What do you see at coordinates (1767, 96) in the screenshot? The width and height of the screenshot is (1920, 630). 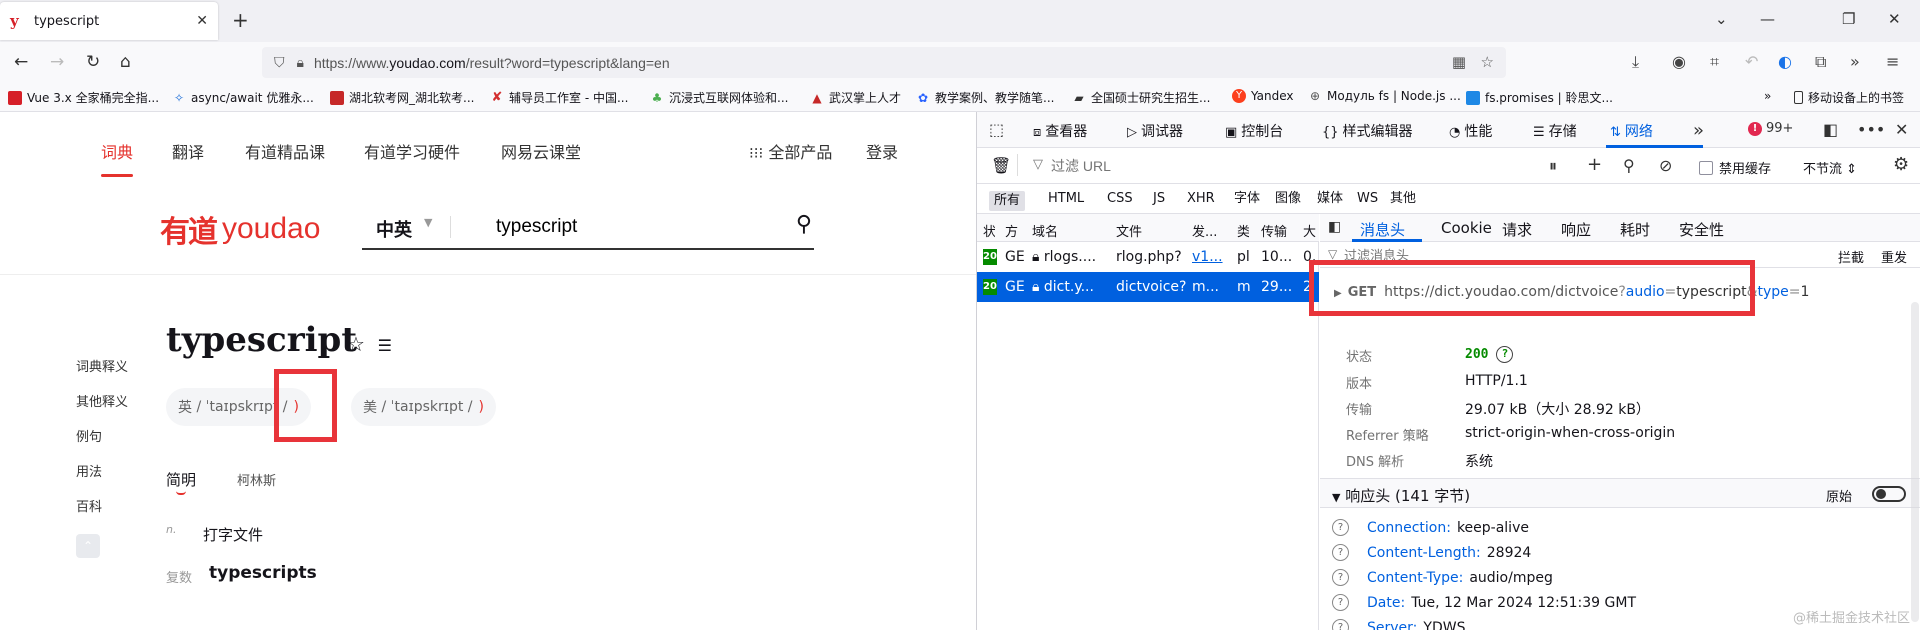 I see `bookmarks-overflow-icon: »` at bounding box center [1767, 96].